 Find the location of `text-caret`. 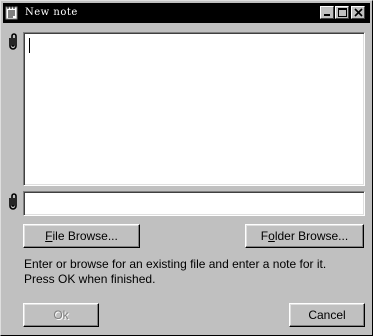

text-caret is located at coordinates (29, 45).